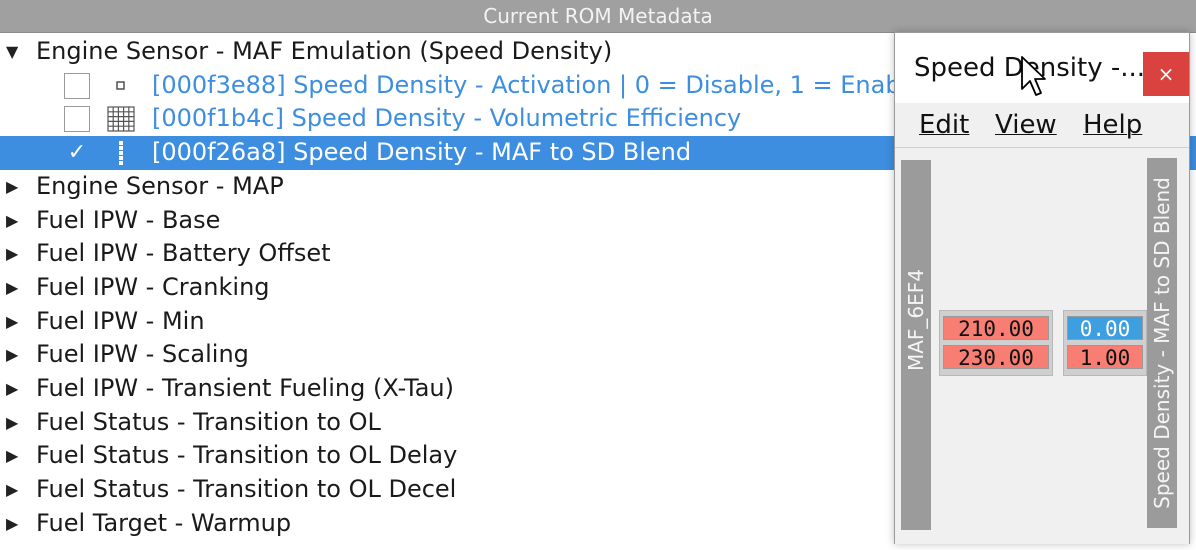  What do you see at coordinates (160, 185) in the screenshot?
I see `tree-group-label: Engine Sensor - MAP` at bounding box center [160, 185].